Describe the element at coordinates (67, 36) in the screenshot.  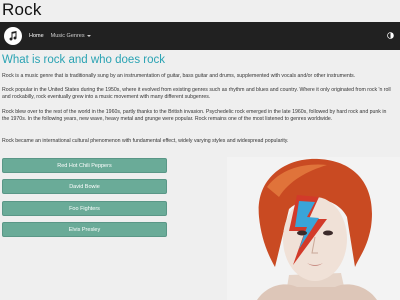
I see `nav-music-genres-label: Music Genres` at that location.